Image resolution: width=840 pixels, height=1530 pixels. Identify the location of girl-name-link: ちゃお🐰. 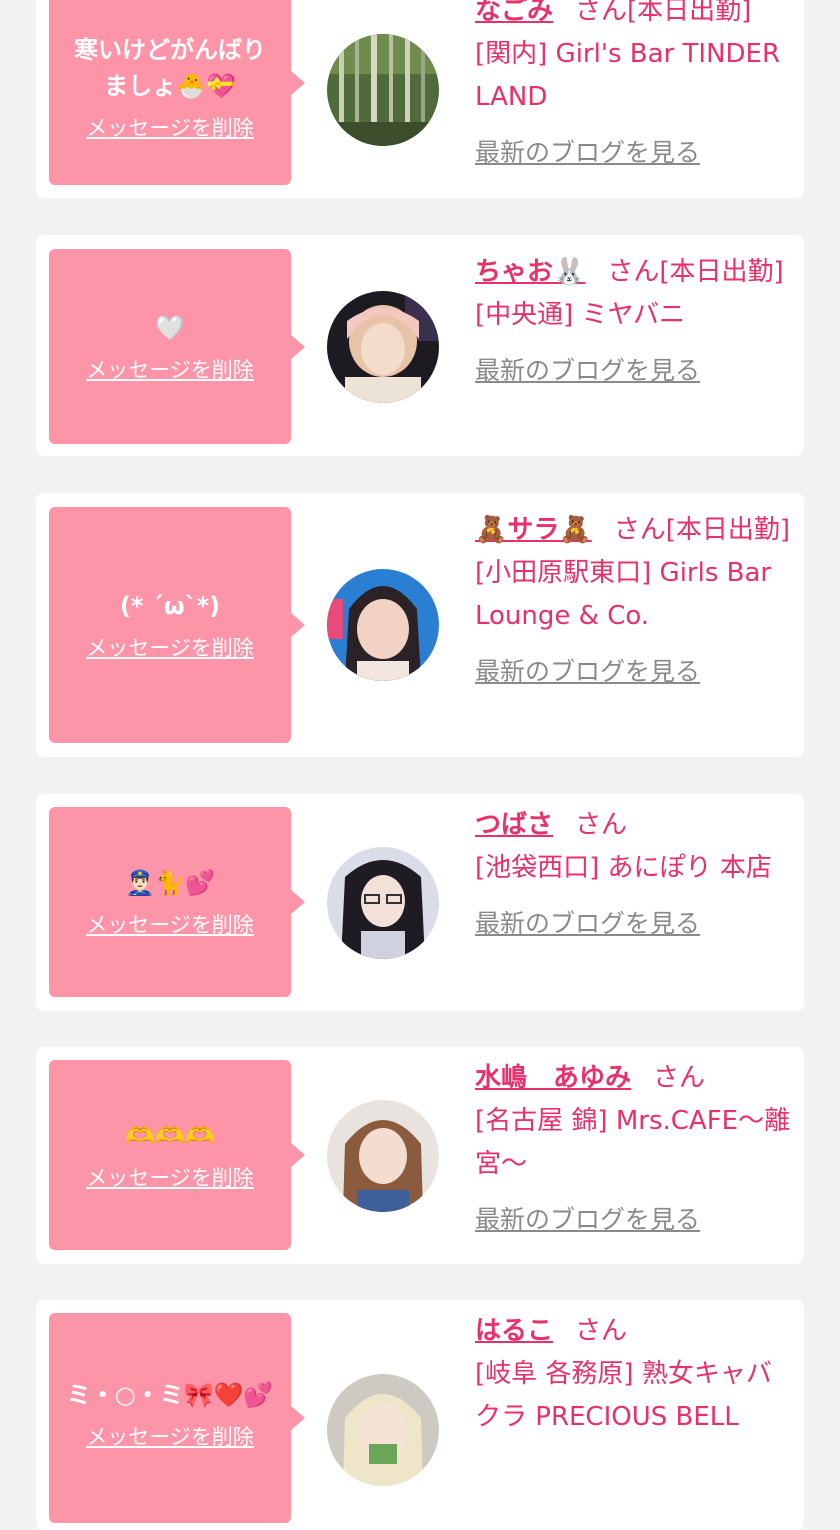
(530, 272).